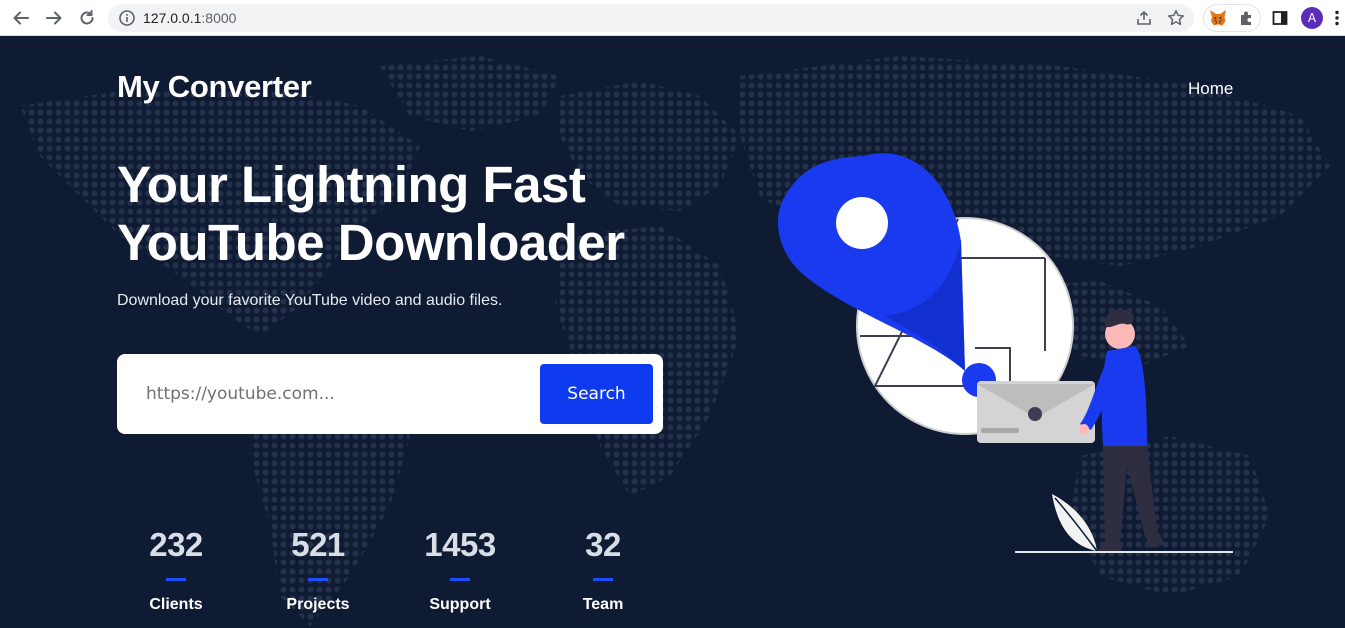 The height and width of the screenshot is (628, 1345). What do you see at coordinates (219, 18) in the screenshot?
I see `url-port: :8000` at bounding box center [219, 18].